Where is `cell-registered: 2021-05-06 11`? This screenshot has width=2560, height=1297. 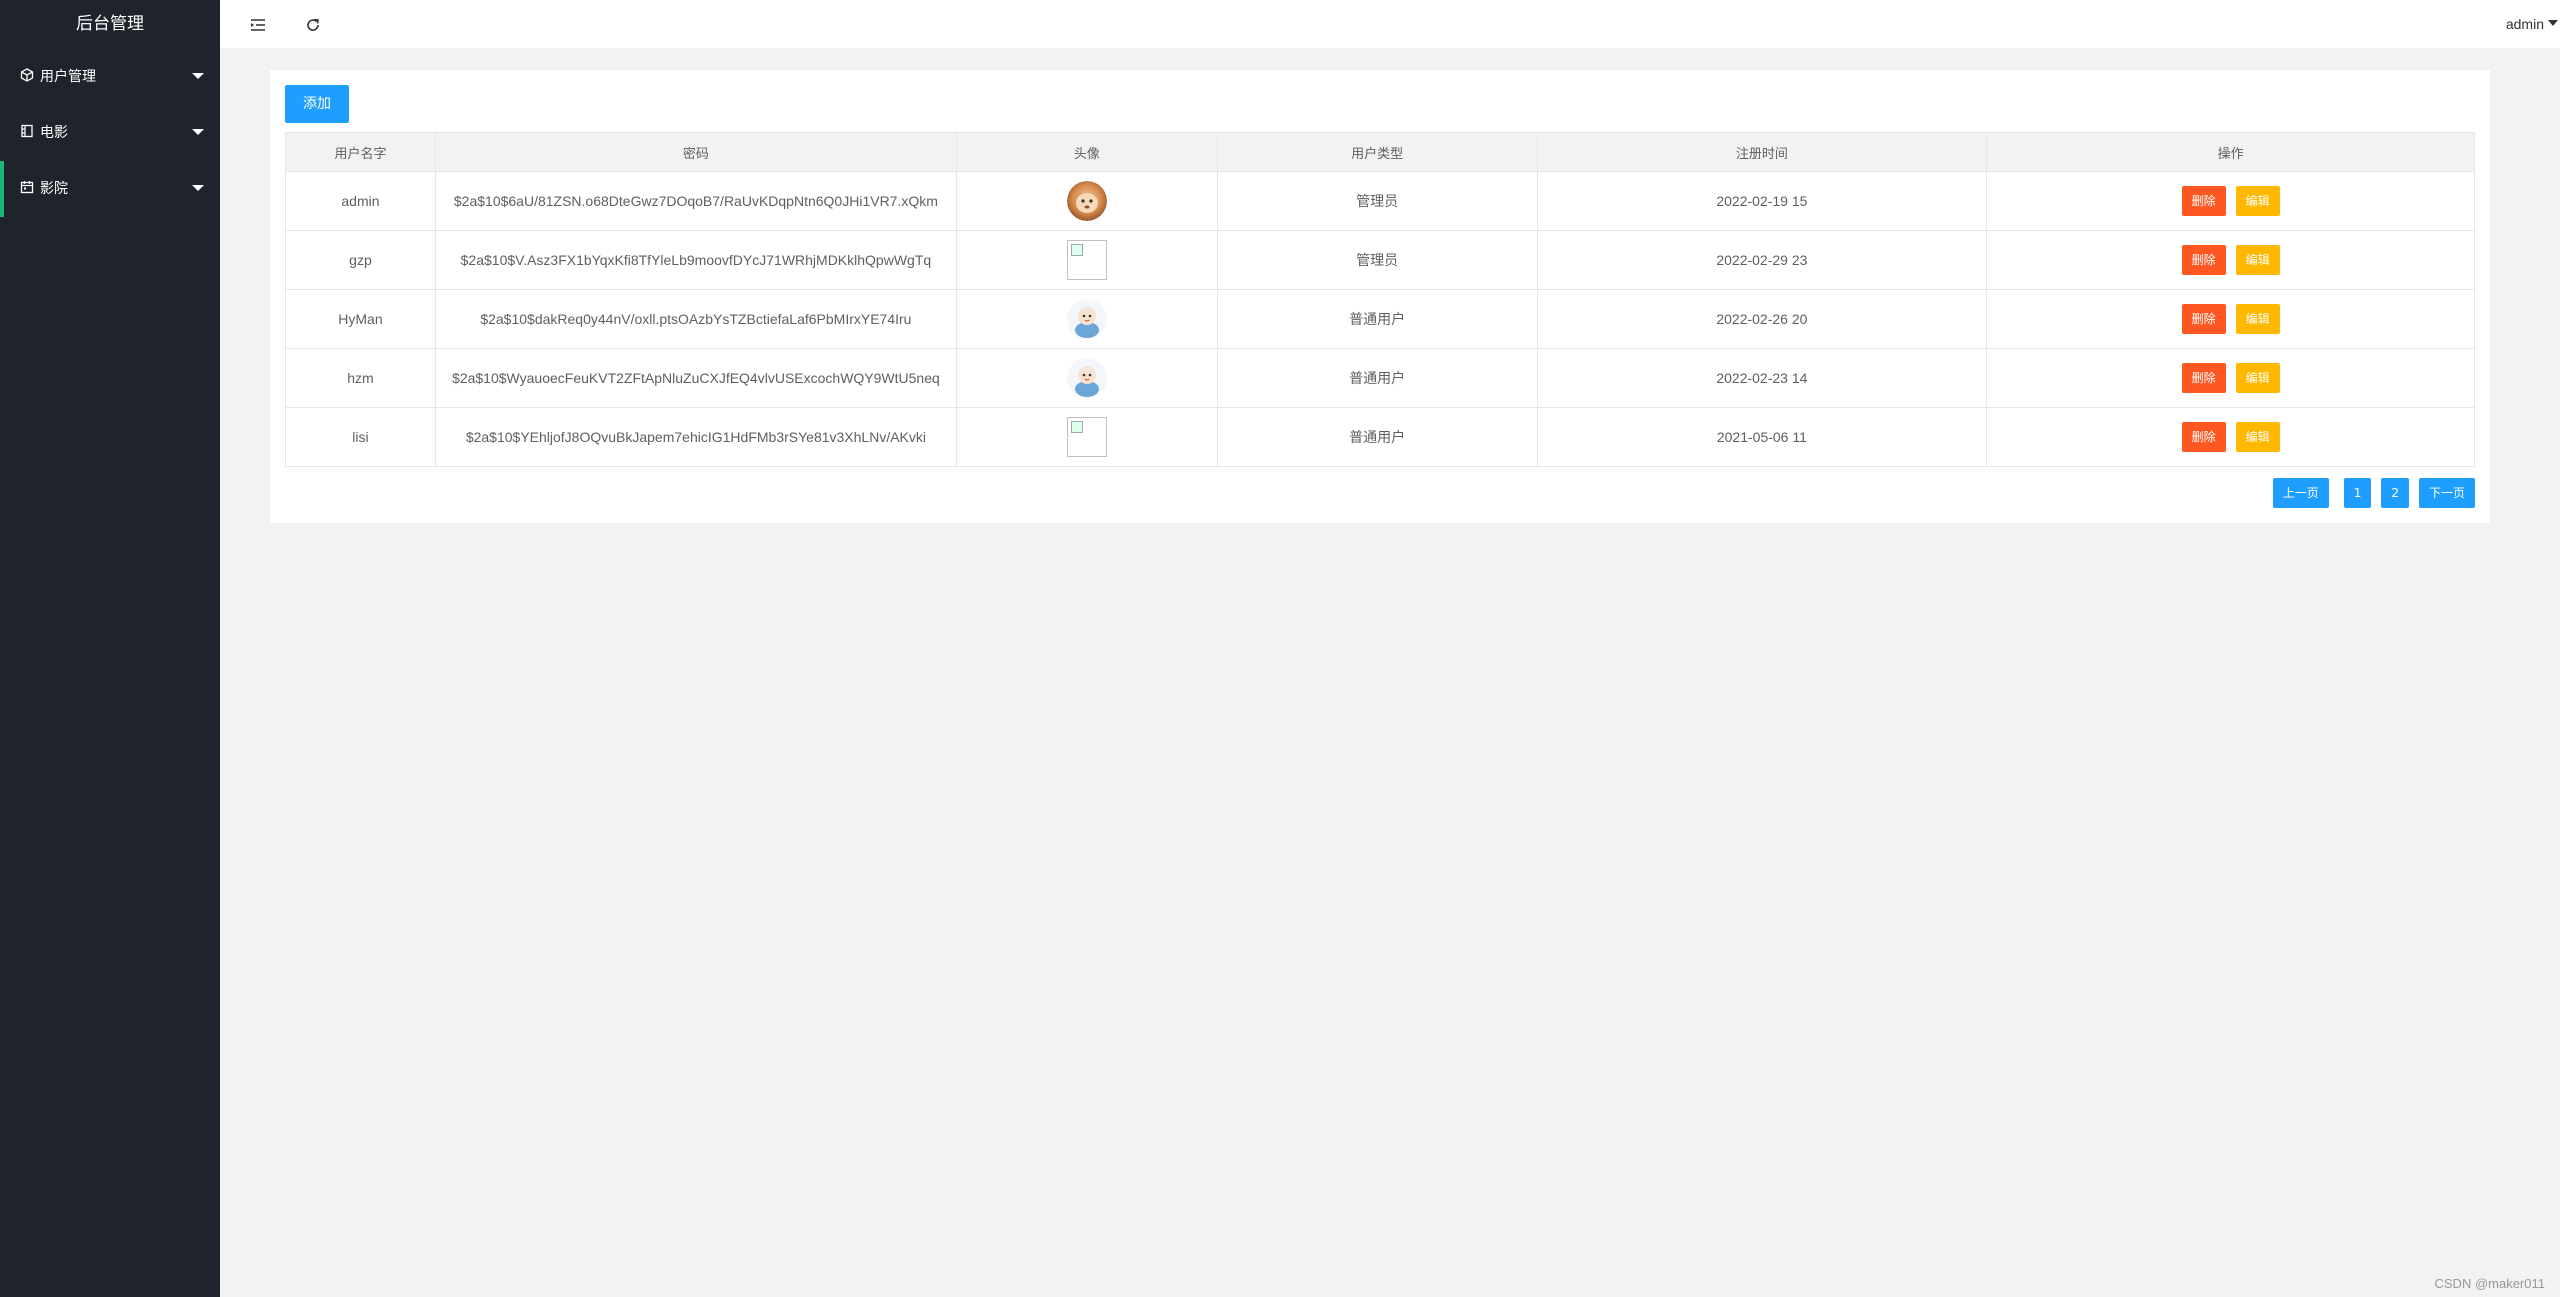
cell-registered: 2021-05-06 11 is located at coordinates (1762, 437).